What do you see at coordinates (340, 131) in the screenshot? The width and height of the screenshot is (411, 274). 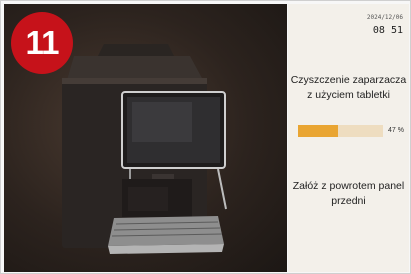 I see `progress-bar` at bounding box center [340, 131].